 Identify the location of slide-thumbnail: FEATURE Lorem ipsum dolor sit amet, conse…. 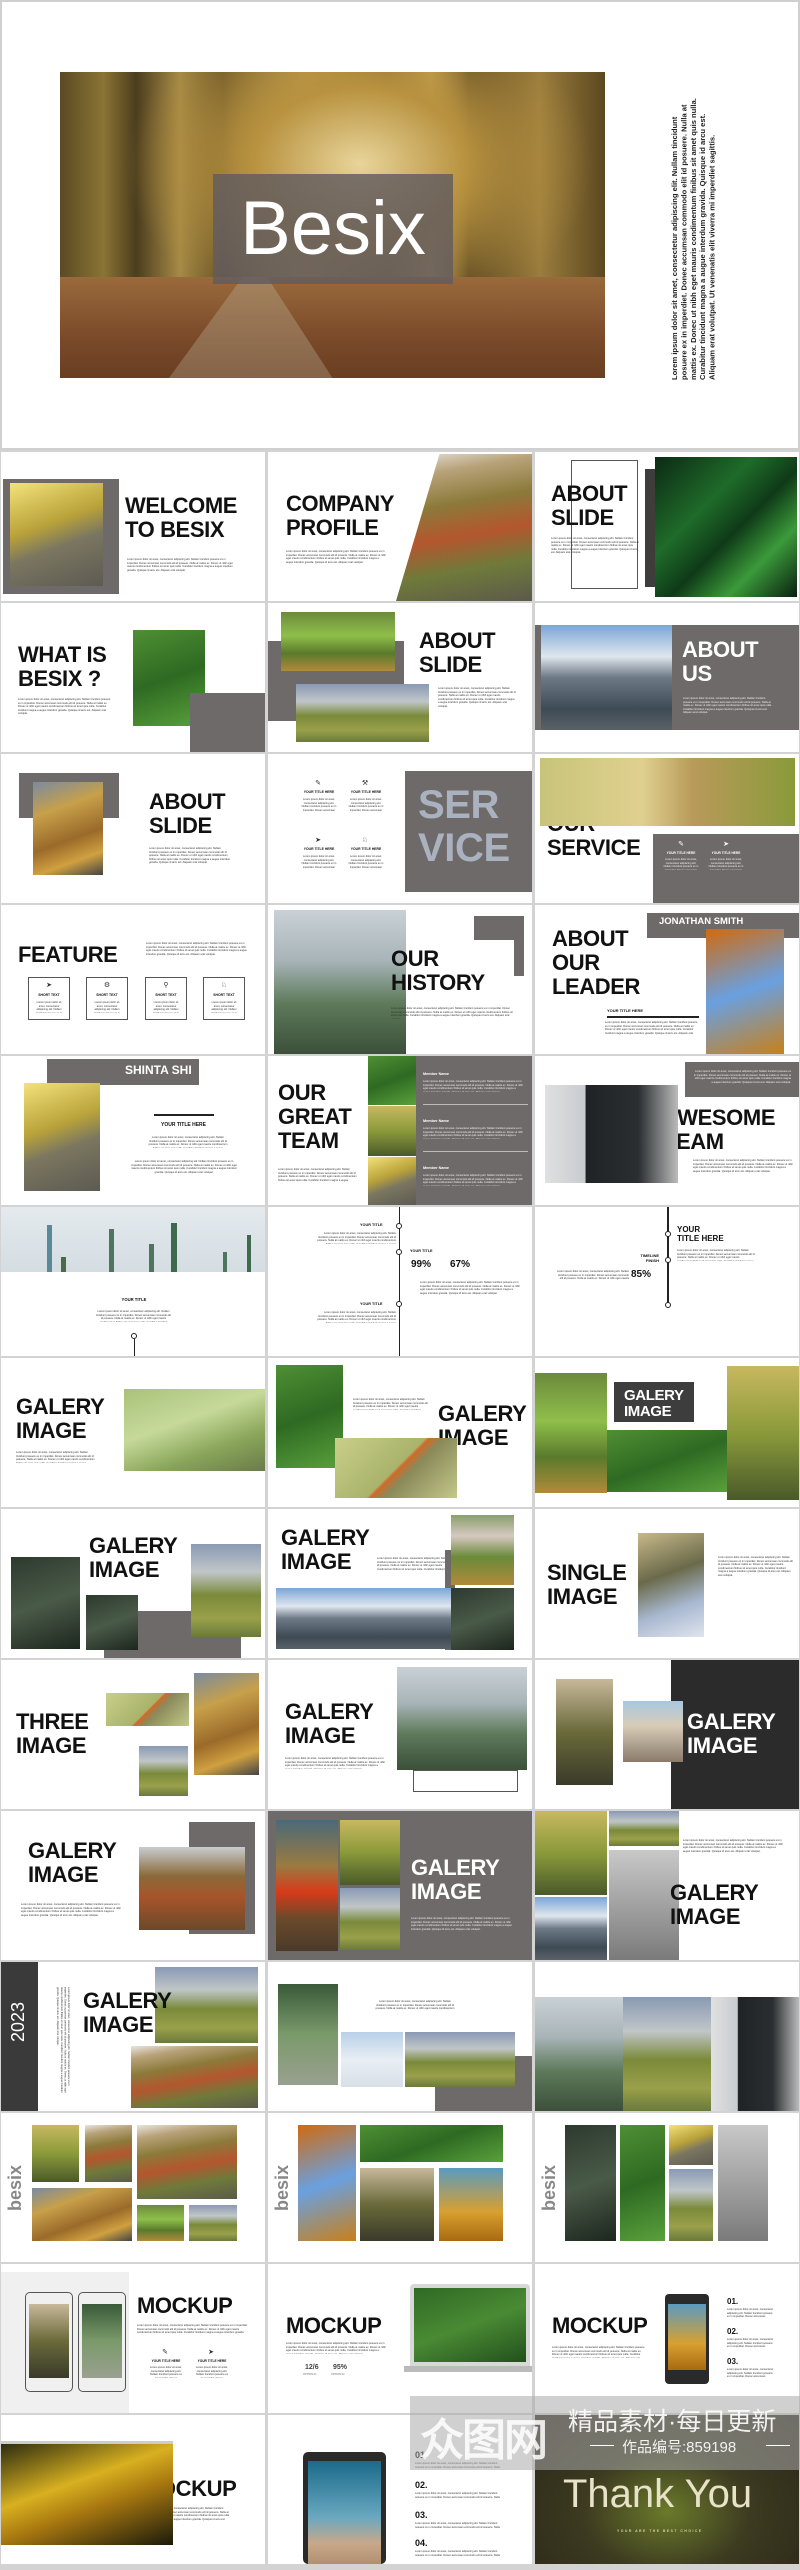
(133, 979).